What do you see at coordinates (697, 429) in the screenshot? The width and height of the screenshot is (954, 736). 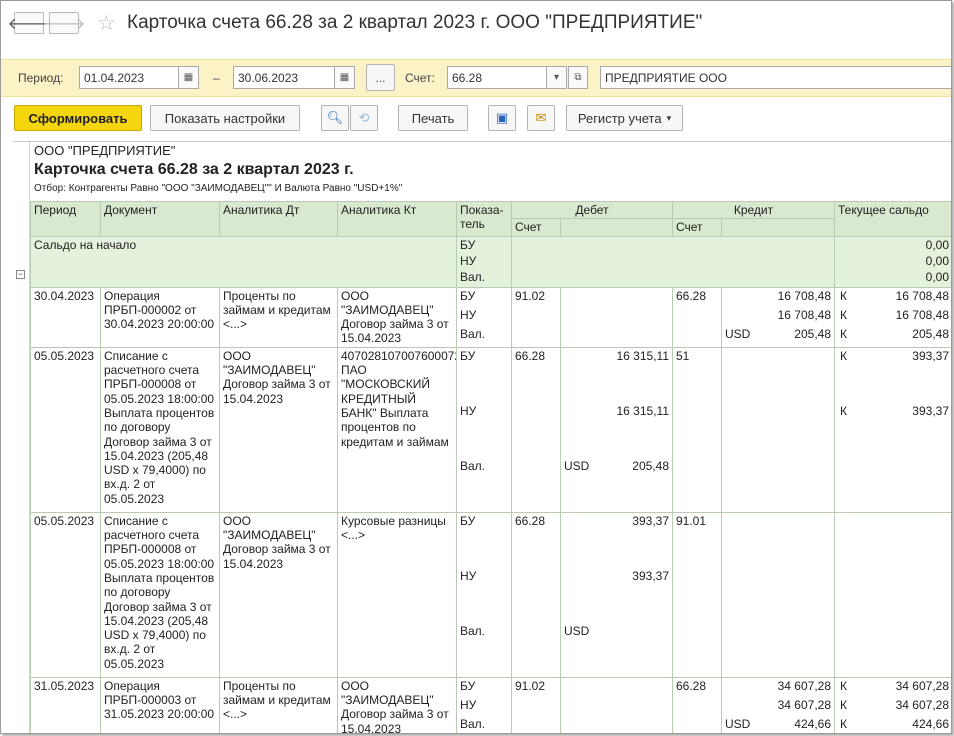 I see `credit-account-cell: 51` at bounding box center [697, 429].